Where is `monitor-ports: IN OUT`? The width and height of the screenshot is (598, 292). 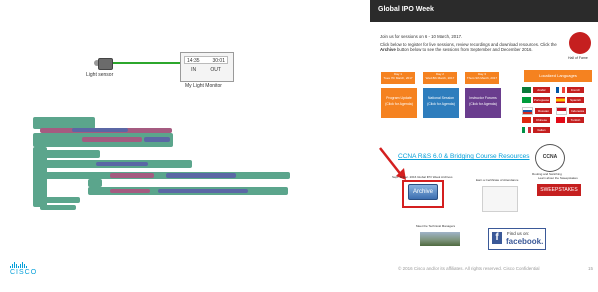 monitor-ports: IN OUT is located at coordinates (206, 70).